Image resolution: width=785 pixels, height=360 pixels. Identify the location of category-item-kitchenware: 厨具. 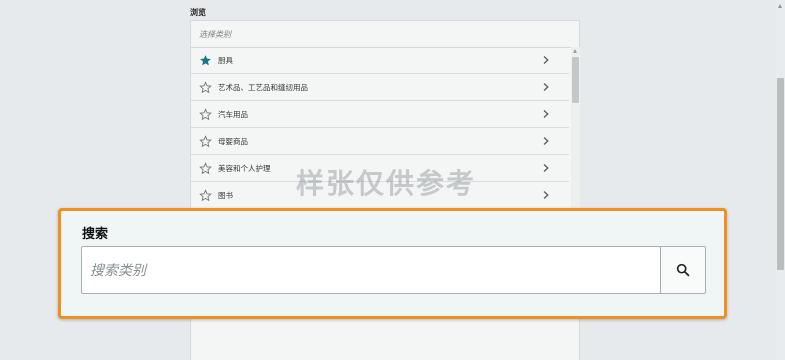
(380, 60).